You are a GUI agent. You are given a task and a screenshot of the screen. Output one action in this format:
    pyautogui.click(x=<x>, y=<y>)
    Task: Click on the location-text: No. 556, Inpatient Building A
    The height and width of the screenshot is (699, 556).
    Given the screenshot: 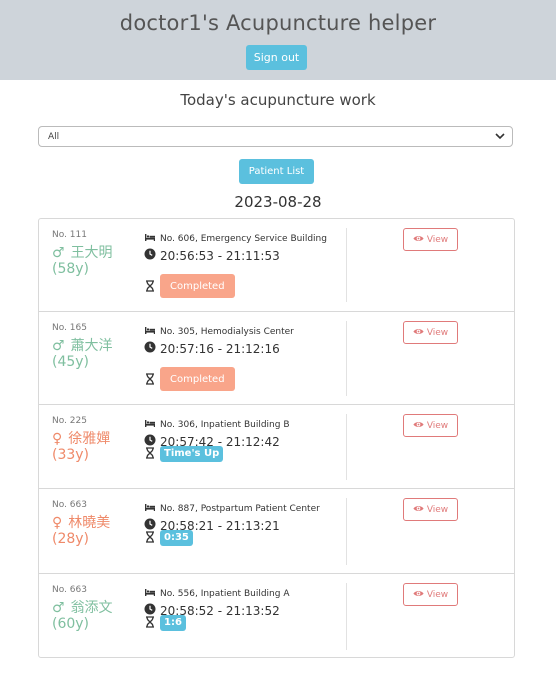 What is the action you would take?
    pyautogui.click(x=225, y=593)
    